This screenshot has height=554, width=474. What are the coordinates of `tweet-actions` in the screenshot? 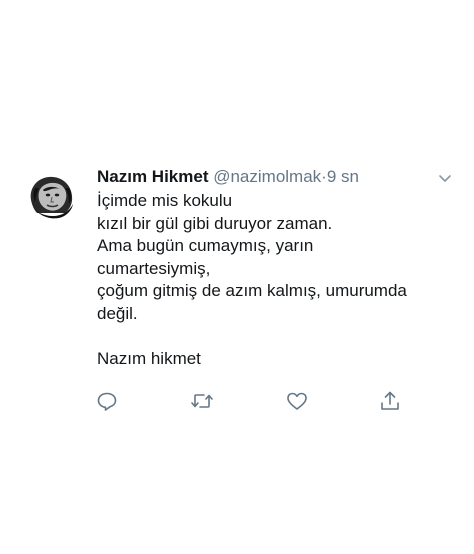 It's located at (250, 401).